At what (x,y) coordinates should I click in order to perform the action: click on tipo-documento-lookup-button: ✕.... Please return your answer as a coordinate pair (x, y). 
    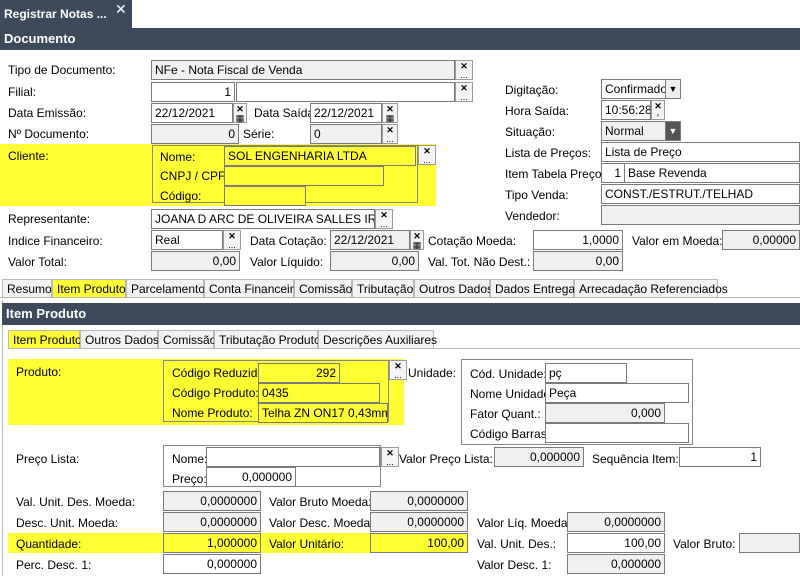
    Looking at the image, I should click on (464, 70).